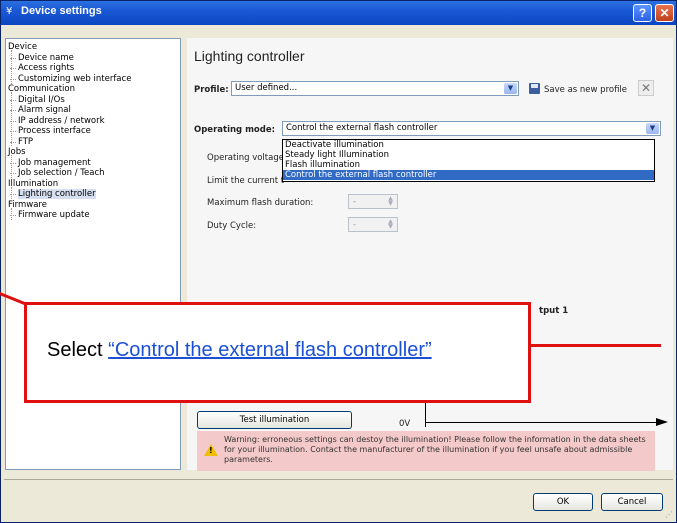 The height and width of the screenshot is (523, 677). What do you see at coordinates (375, 88) in the screenshot?
I see `profile-select: User defined... ▼` at bounding box center [375, 88].